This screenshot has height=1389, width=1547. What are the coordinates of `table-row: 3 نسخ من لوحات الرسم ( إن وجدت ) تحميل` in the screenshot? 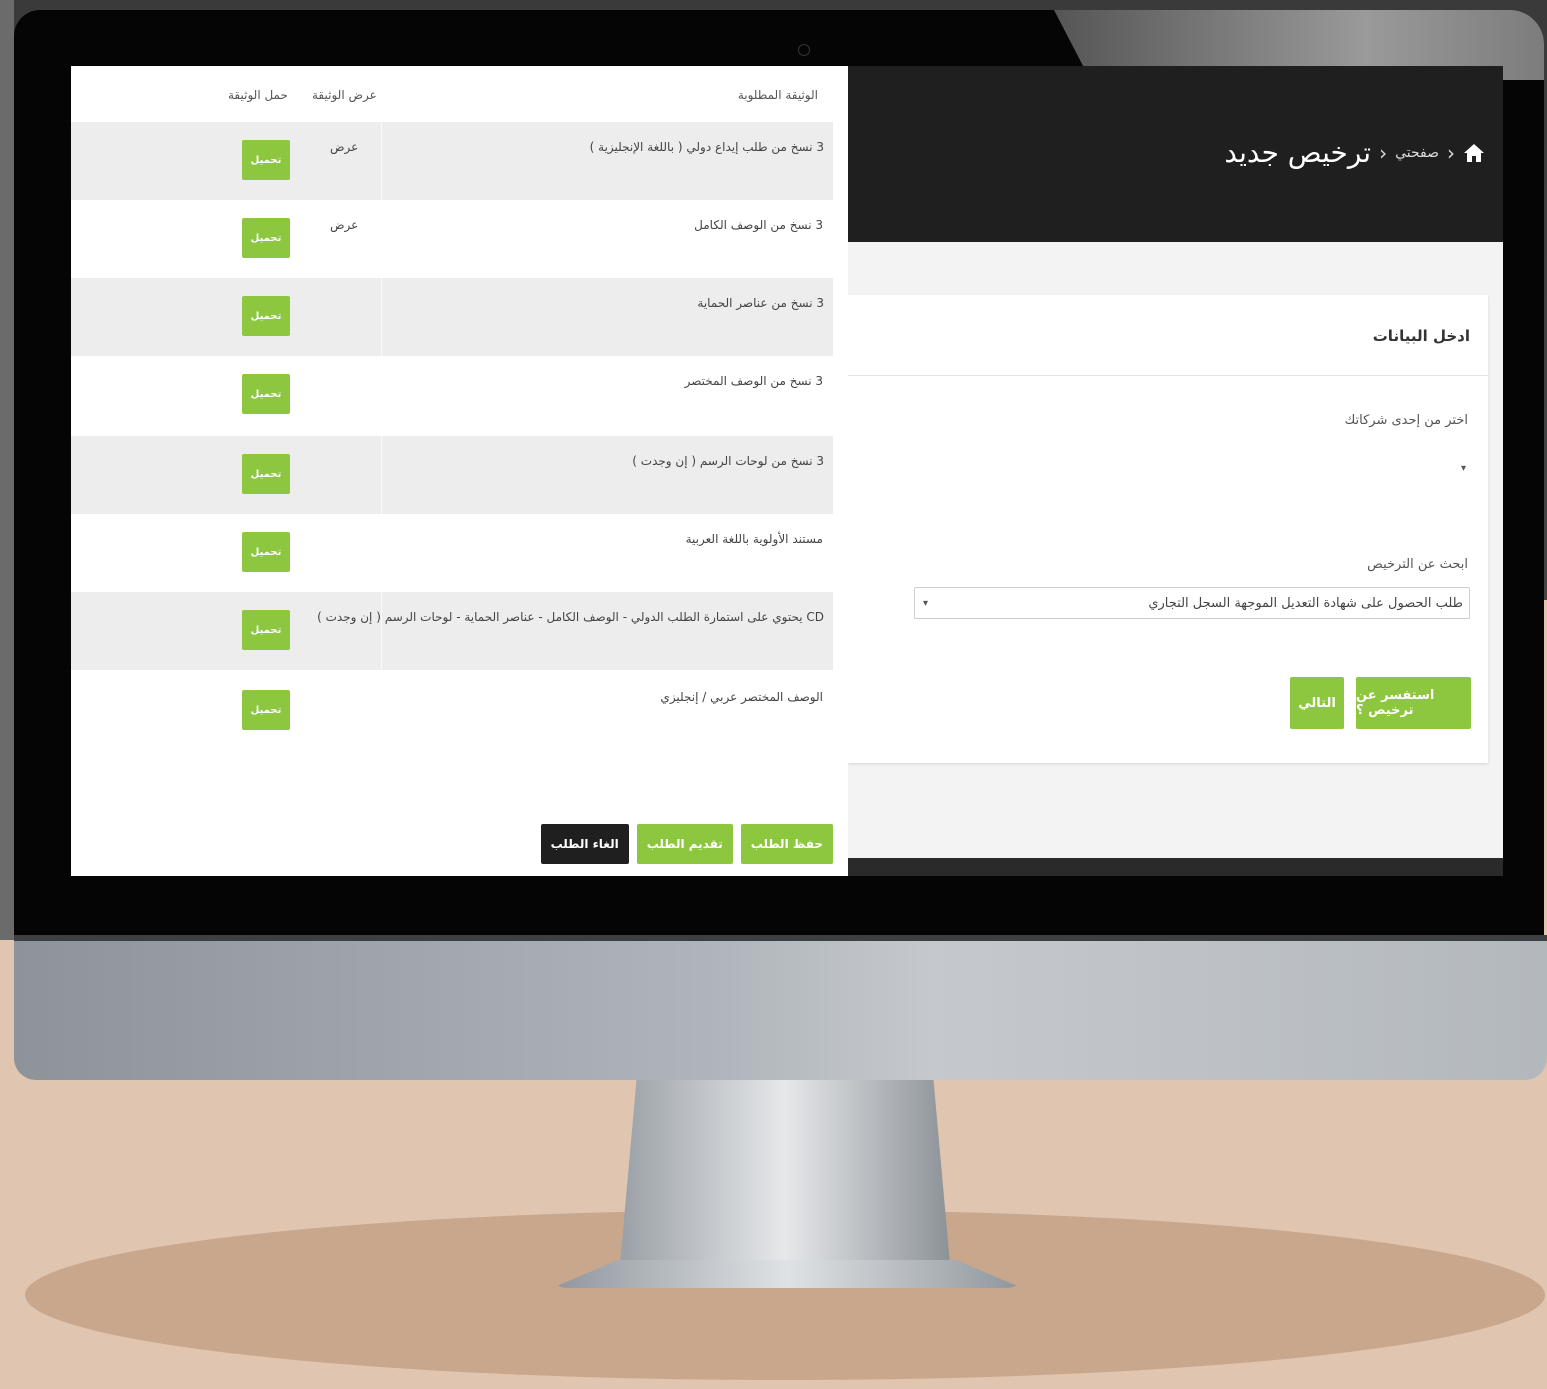 It's located at (452, 475).